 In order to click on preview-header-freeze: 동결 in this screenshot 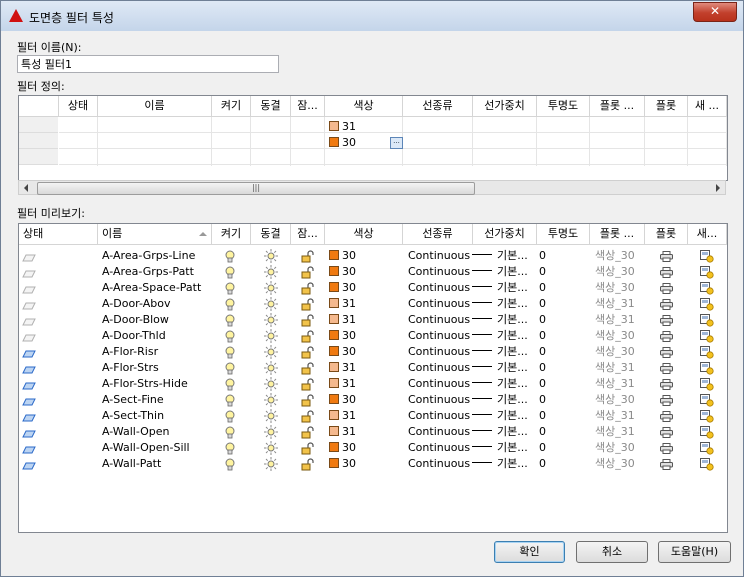, I will do `click(271, 234)`.